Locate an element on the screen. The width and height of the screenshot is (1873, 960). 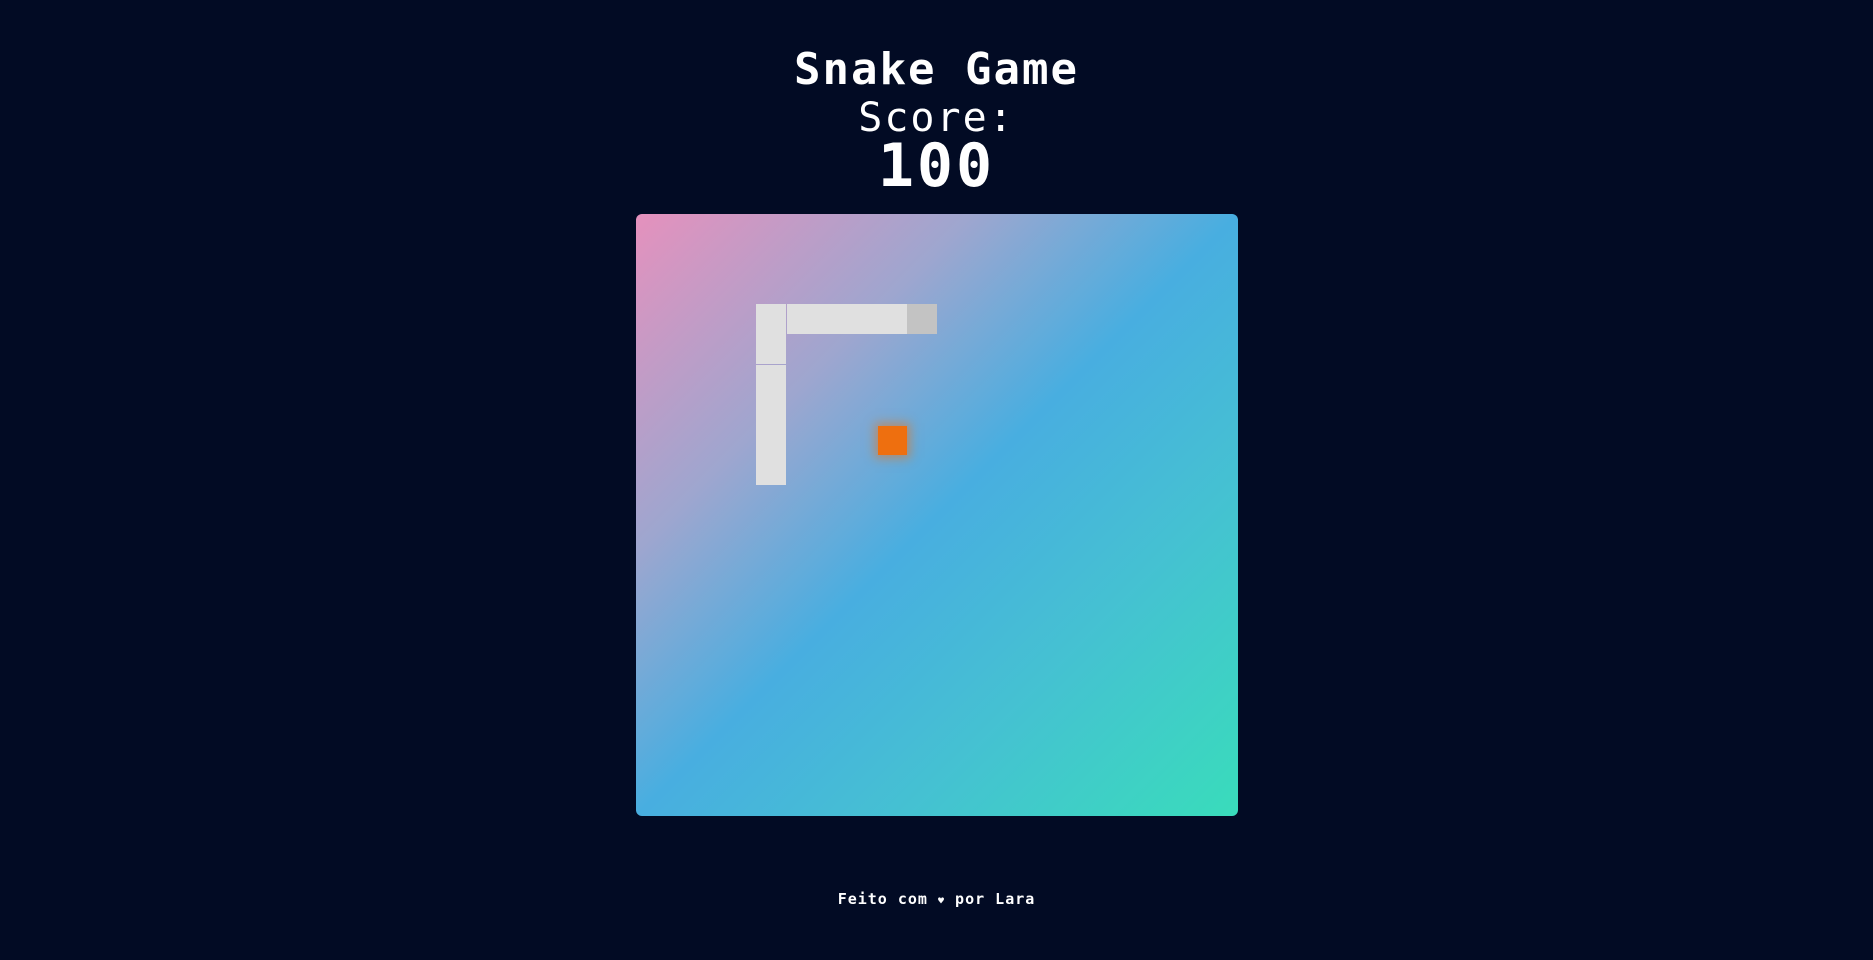
game-title: Snake Game is located at coordinates (936, 69).